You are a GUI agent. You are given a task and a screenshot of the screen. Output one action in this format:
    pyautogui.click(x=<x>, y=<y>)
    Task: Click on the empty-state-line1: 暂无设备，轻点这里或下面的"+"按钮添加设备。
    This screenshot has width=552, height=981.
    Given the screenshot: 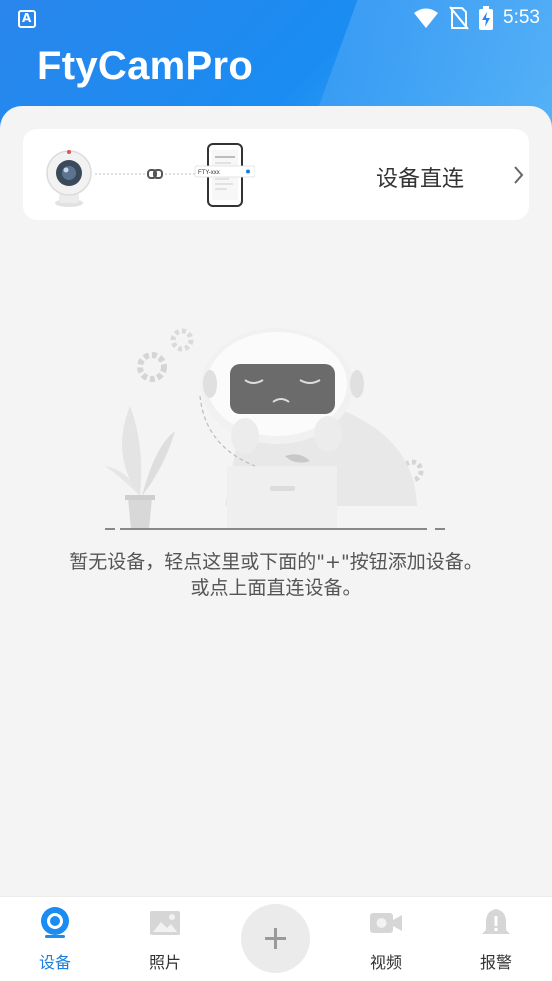 What is the action you would take?
    pyautogui.click(x=276, y=562)
    